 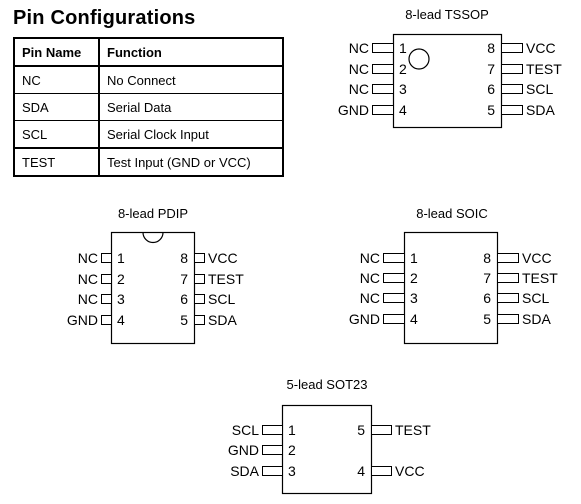 I want to click on sot23-package-body, so click(x=327, y=449).